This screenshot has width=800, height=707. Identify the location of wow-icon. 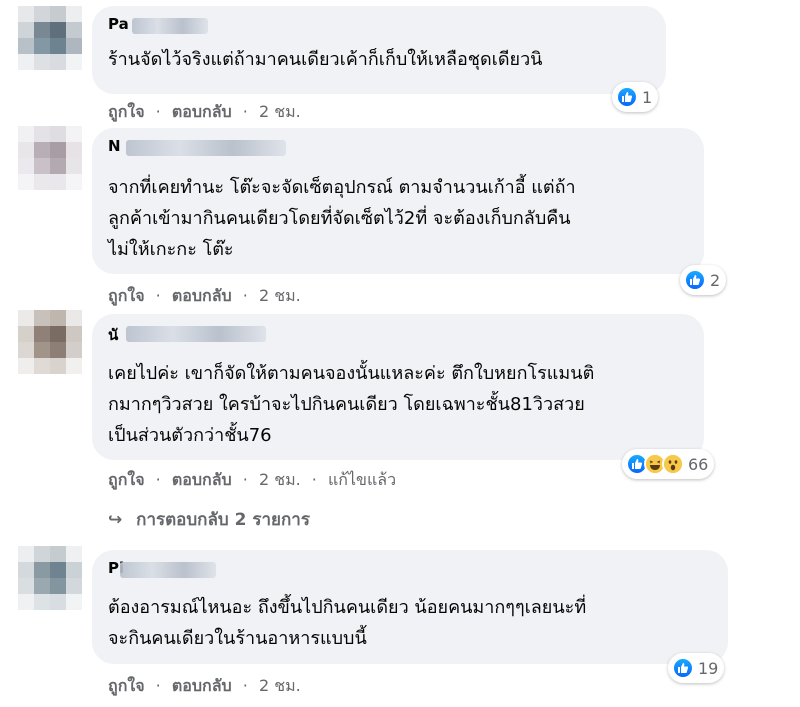
(673, 464).